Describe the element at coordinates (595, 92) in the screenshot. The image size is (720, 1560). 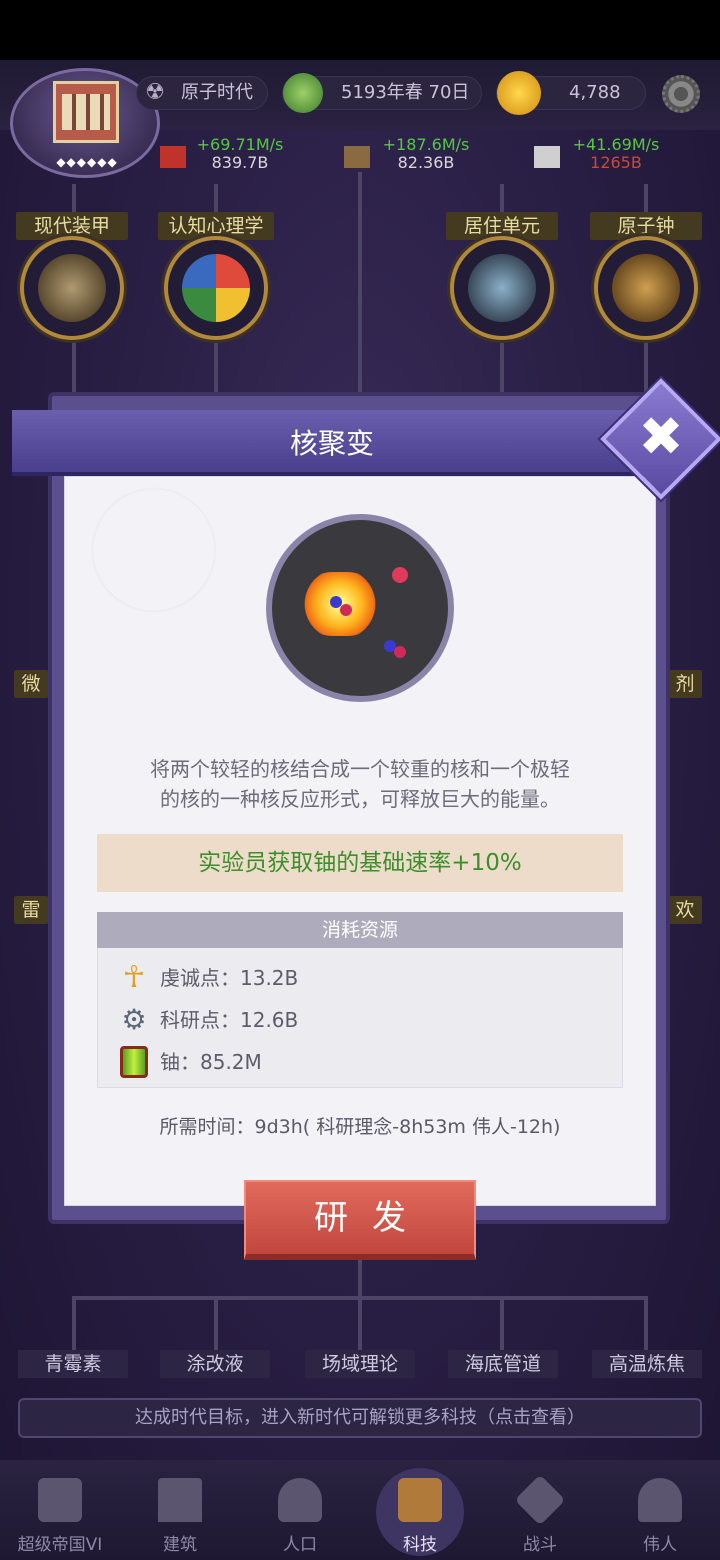
I see `coin-count: 4,788` at that location.